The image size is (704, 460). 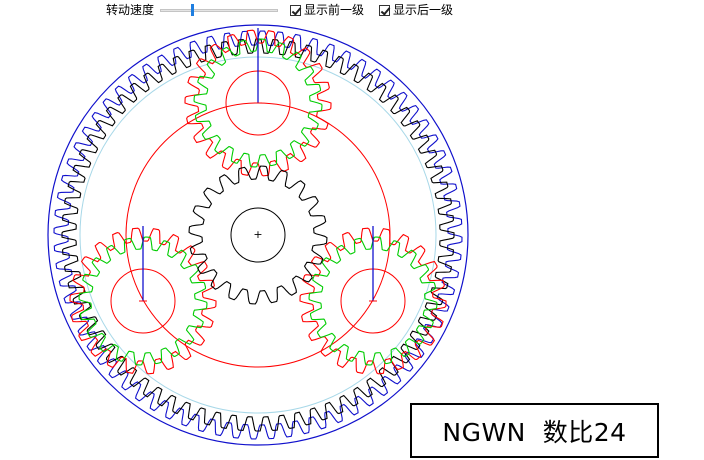 What do you see at coordinates (334, 10) in the screenshot?
I see `show-front-stage-label: 显示前一级` at bounding box center [334, 10].